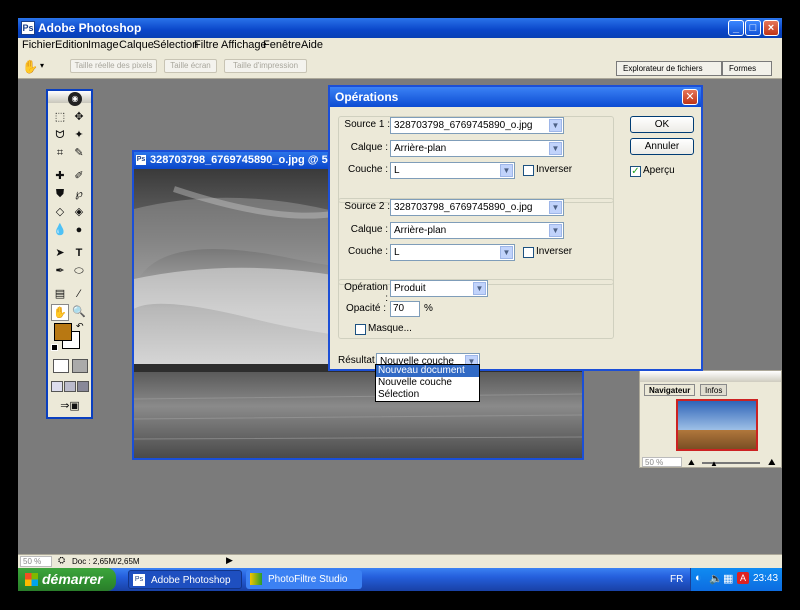 The width and height of the screenshot is (800, 610). I want to click on jump-to-imageready-icon: ⇒▣, so click(70, 406).